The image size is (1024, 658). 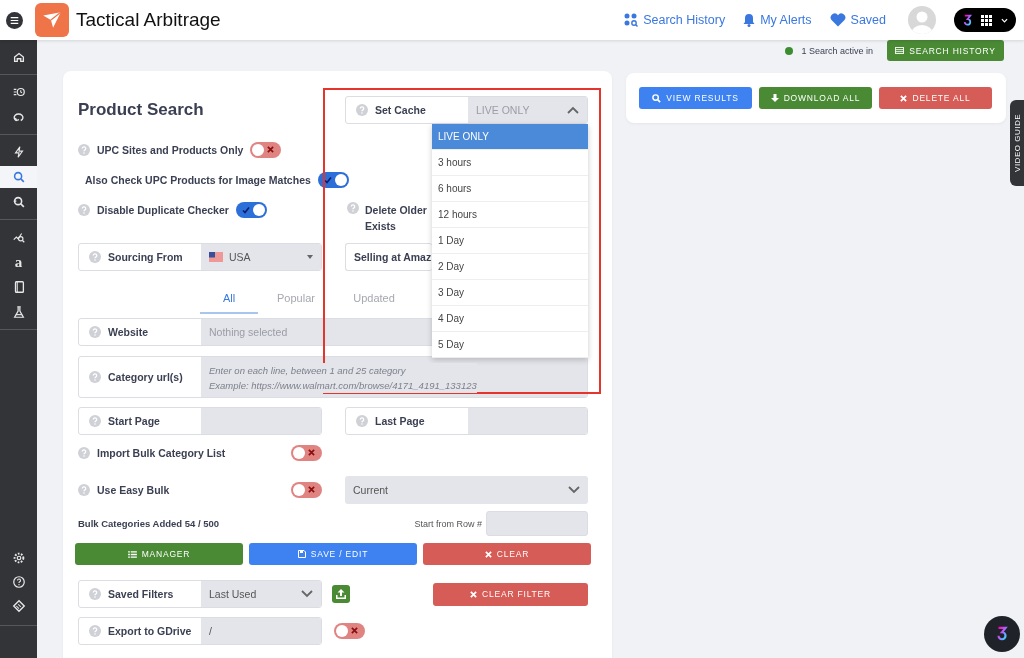 What do you see at coordinates (52, 20) in the screenshot?
I see `logo-icon` at bounding box center [52, 20].